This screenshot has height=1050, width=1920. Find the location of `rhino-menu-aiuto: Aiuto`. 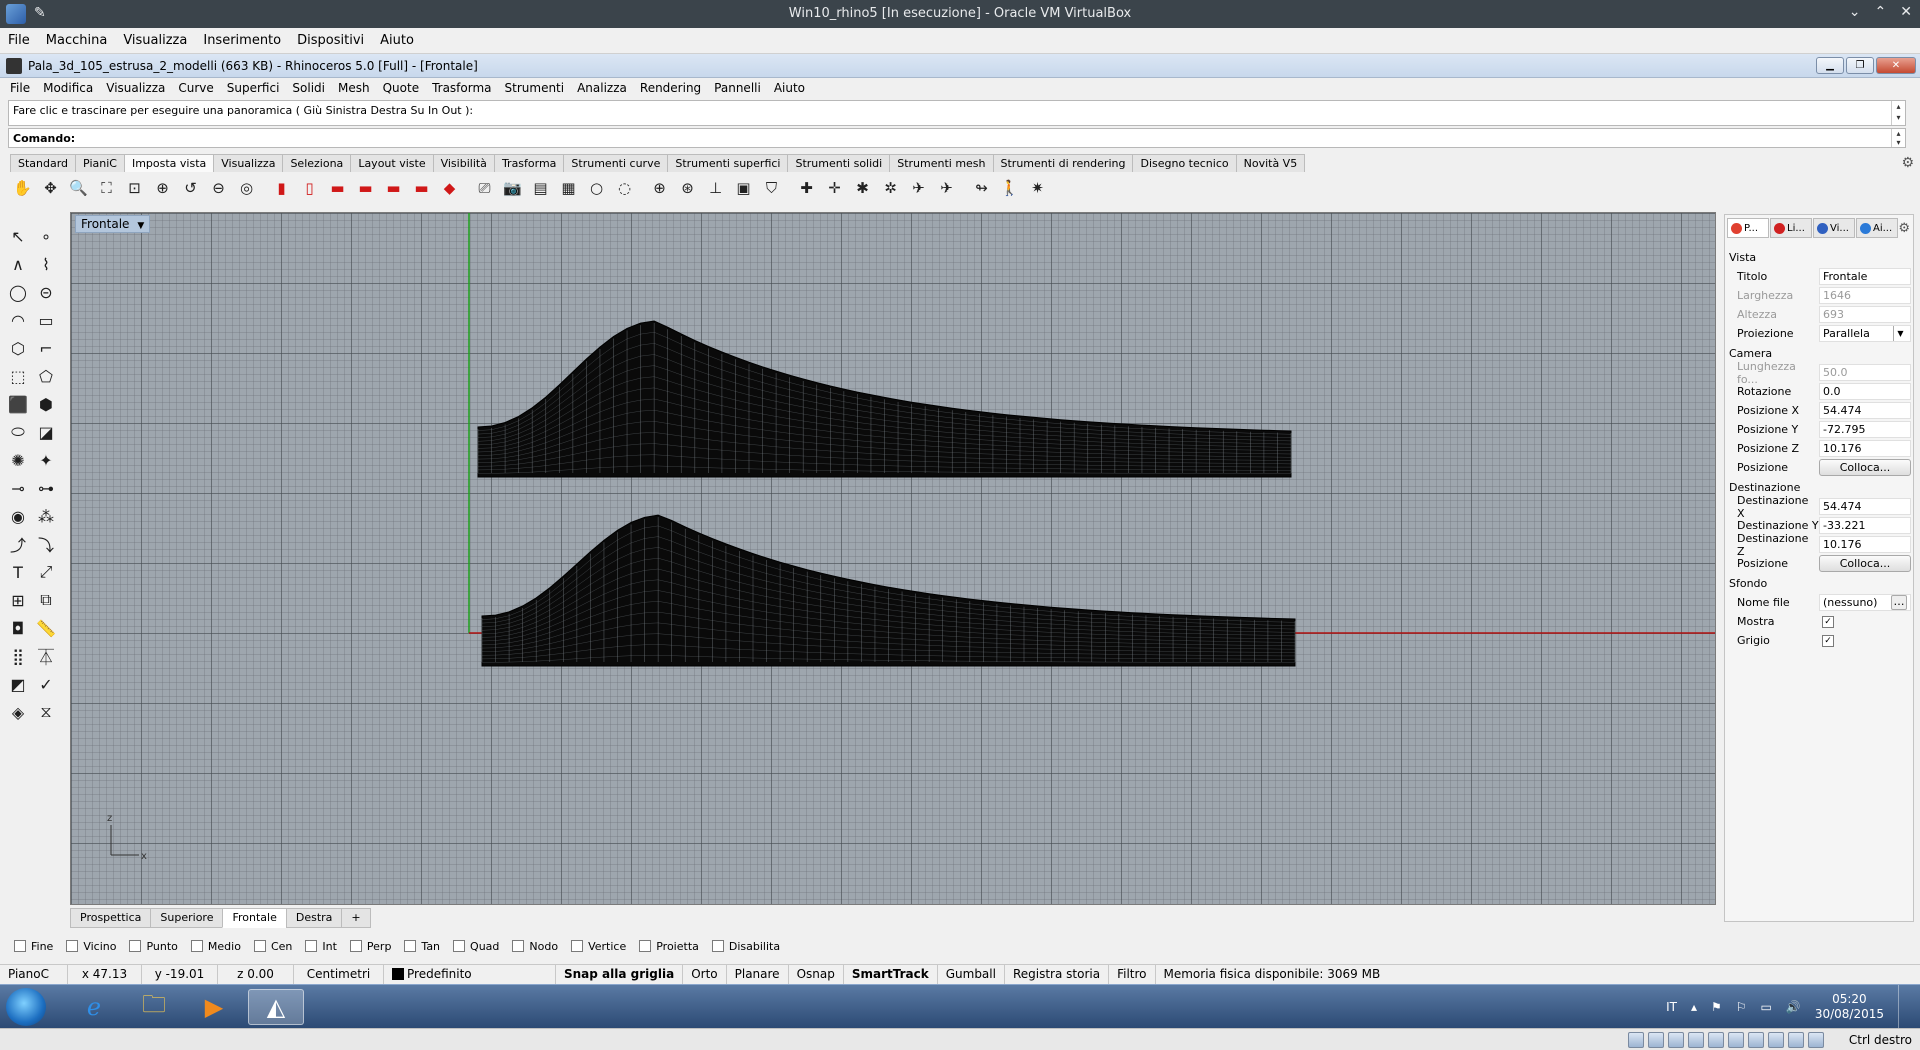

rhino-menu-aiuto: Aiuto is located at coordinates (789, 88).